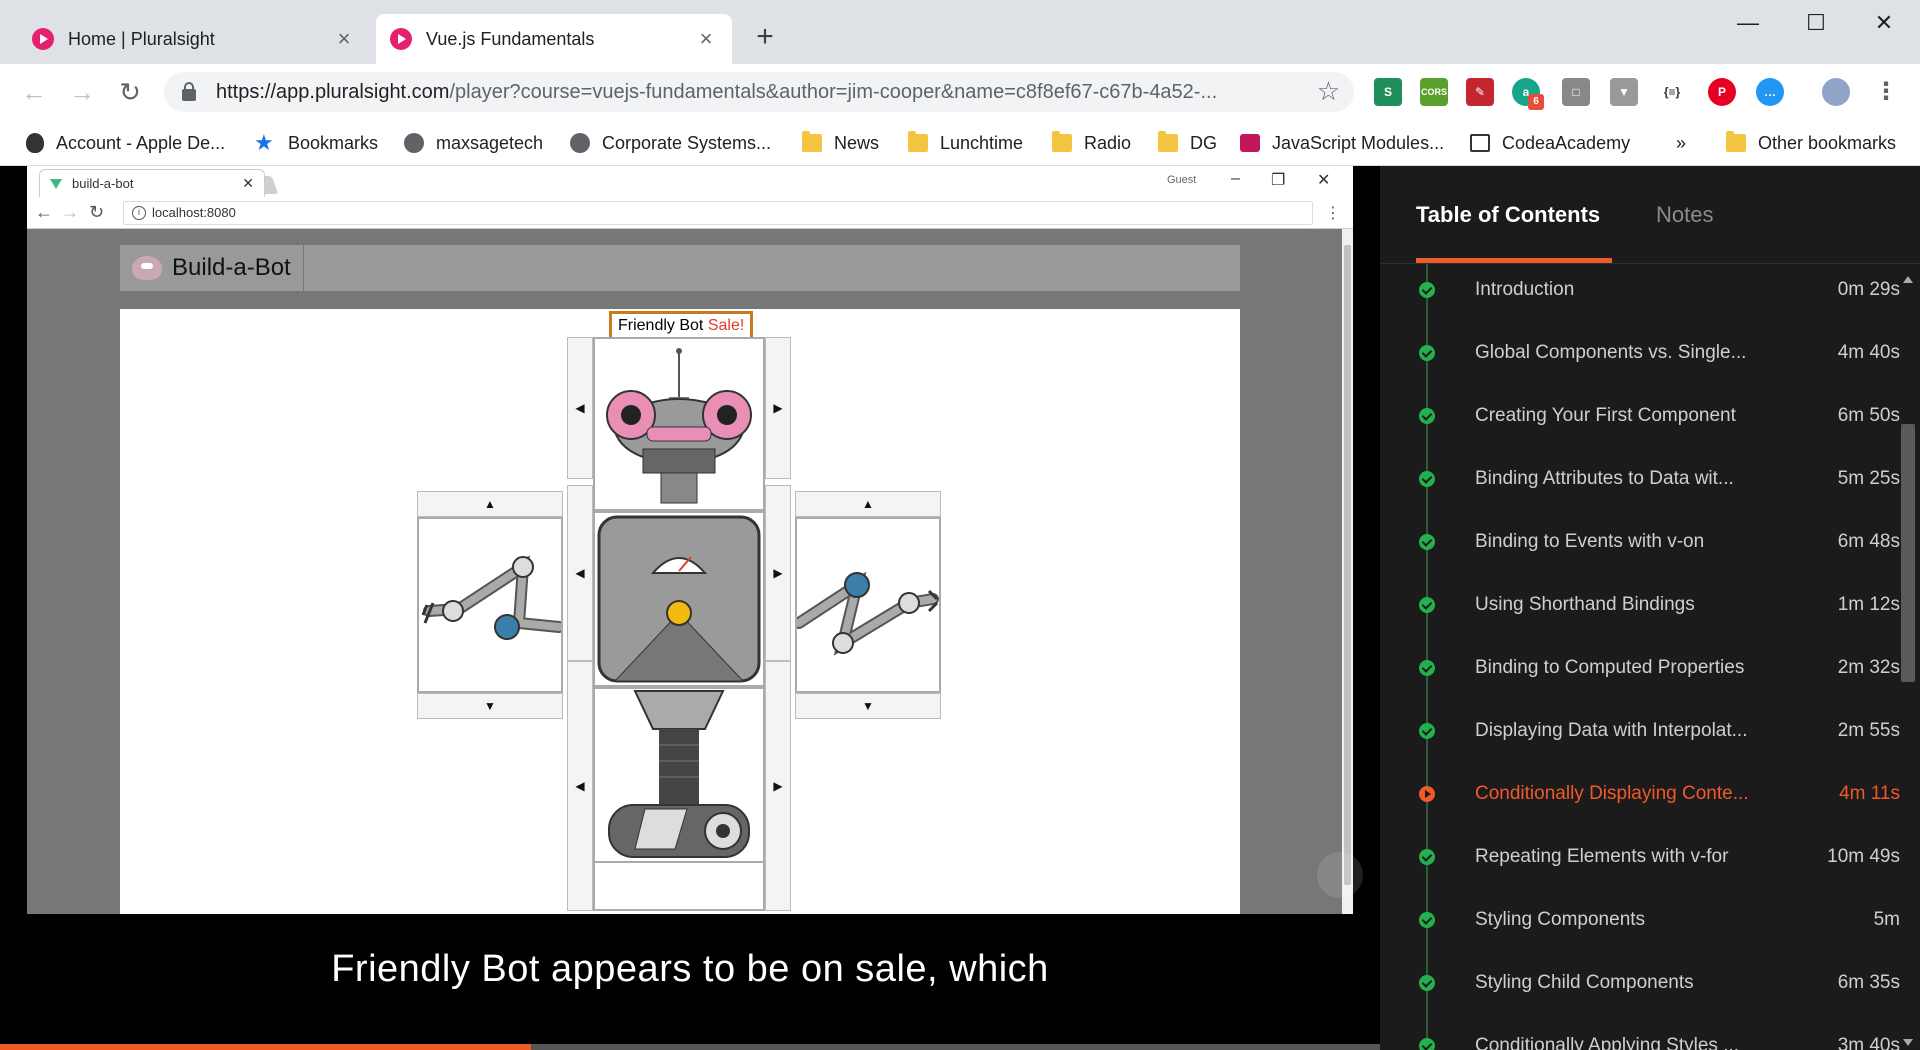 This screenshot has width=1920, height=1050. Describe the element at coordinates (1640, 857) in the screenshot. I see `toc-item: Repeating Elements with v-for 10m 49s` at that location.